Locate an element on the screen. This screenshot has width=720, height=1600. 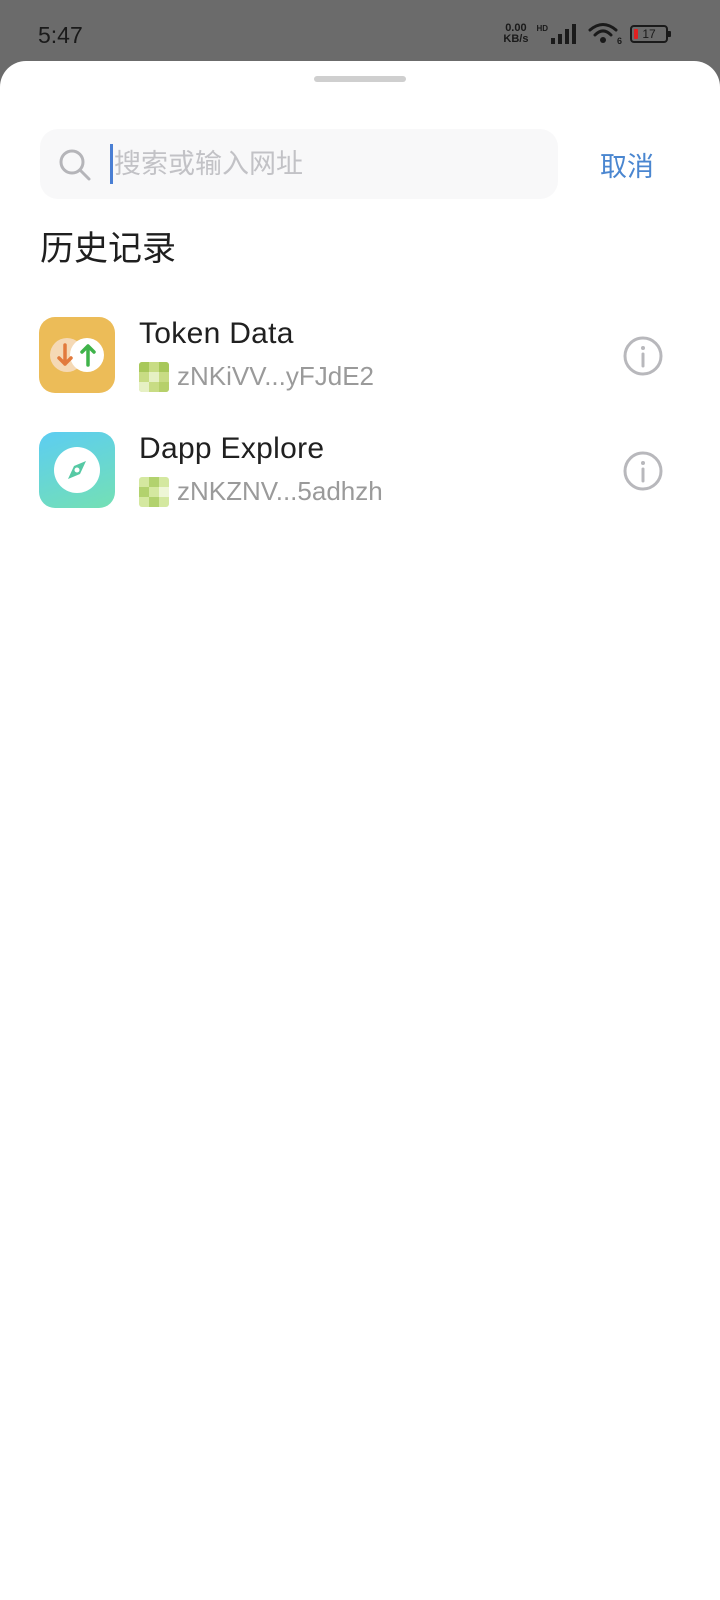
status-icons: 0.00 KB/s HD 6 17 is located at coordinates (587, 34).